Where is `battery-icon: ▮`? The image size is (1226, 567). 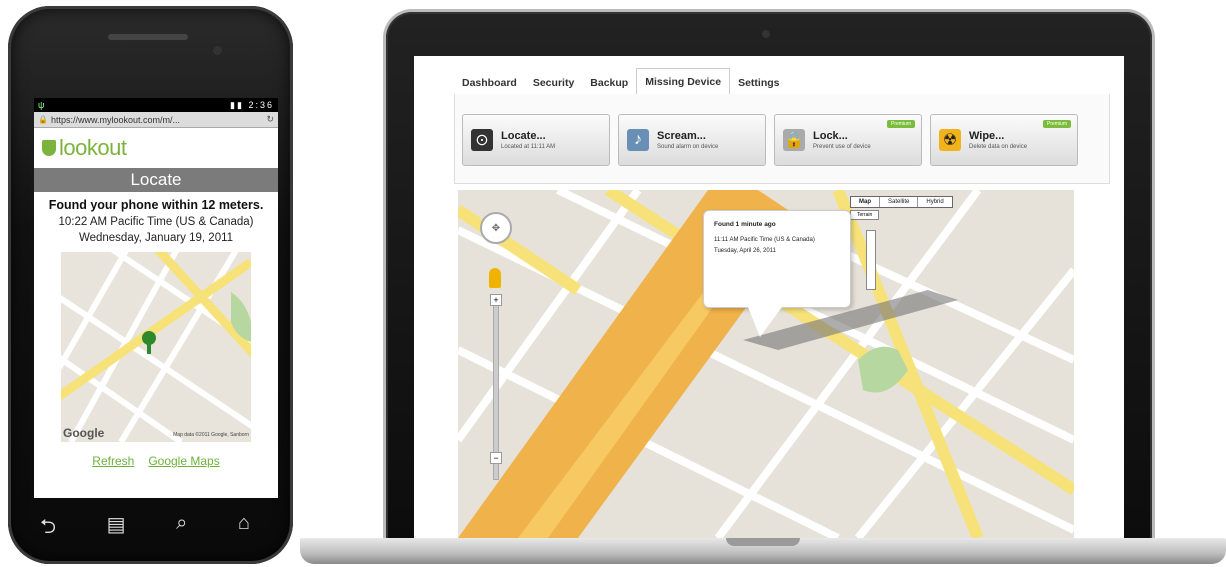 battery-icon: ▮ is located at coordinates (240, 104).